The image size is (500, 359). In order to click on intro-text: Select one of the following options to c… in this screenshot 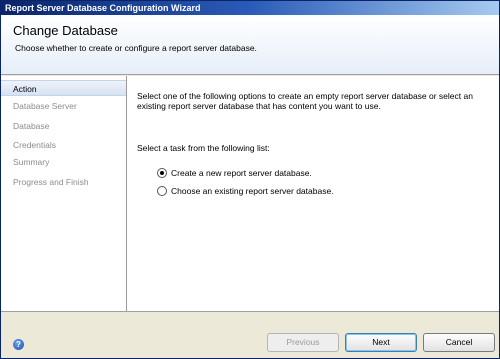, I will do `click(305, 101)`.